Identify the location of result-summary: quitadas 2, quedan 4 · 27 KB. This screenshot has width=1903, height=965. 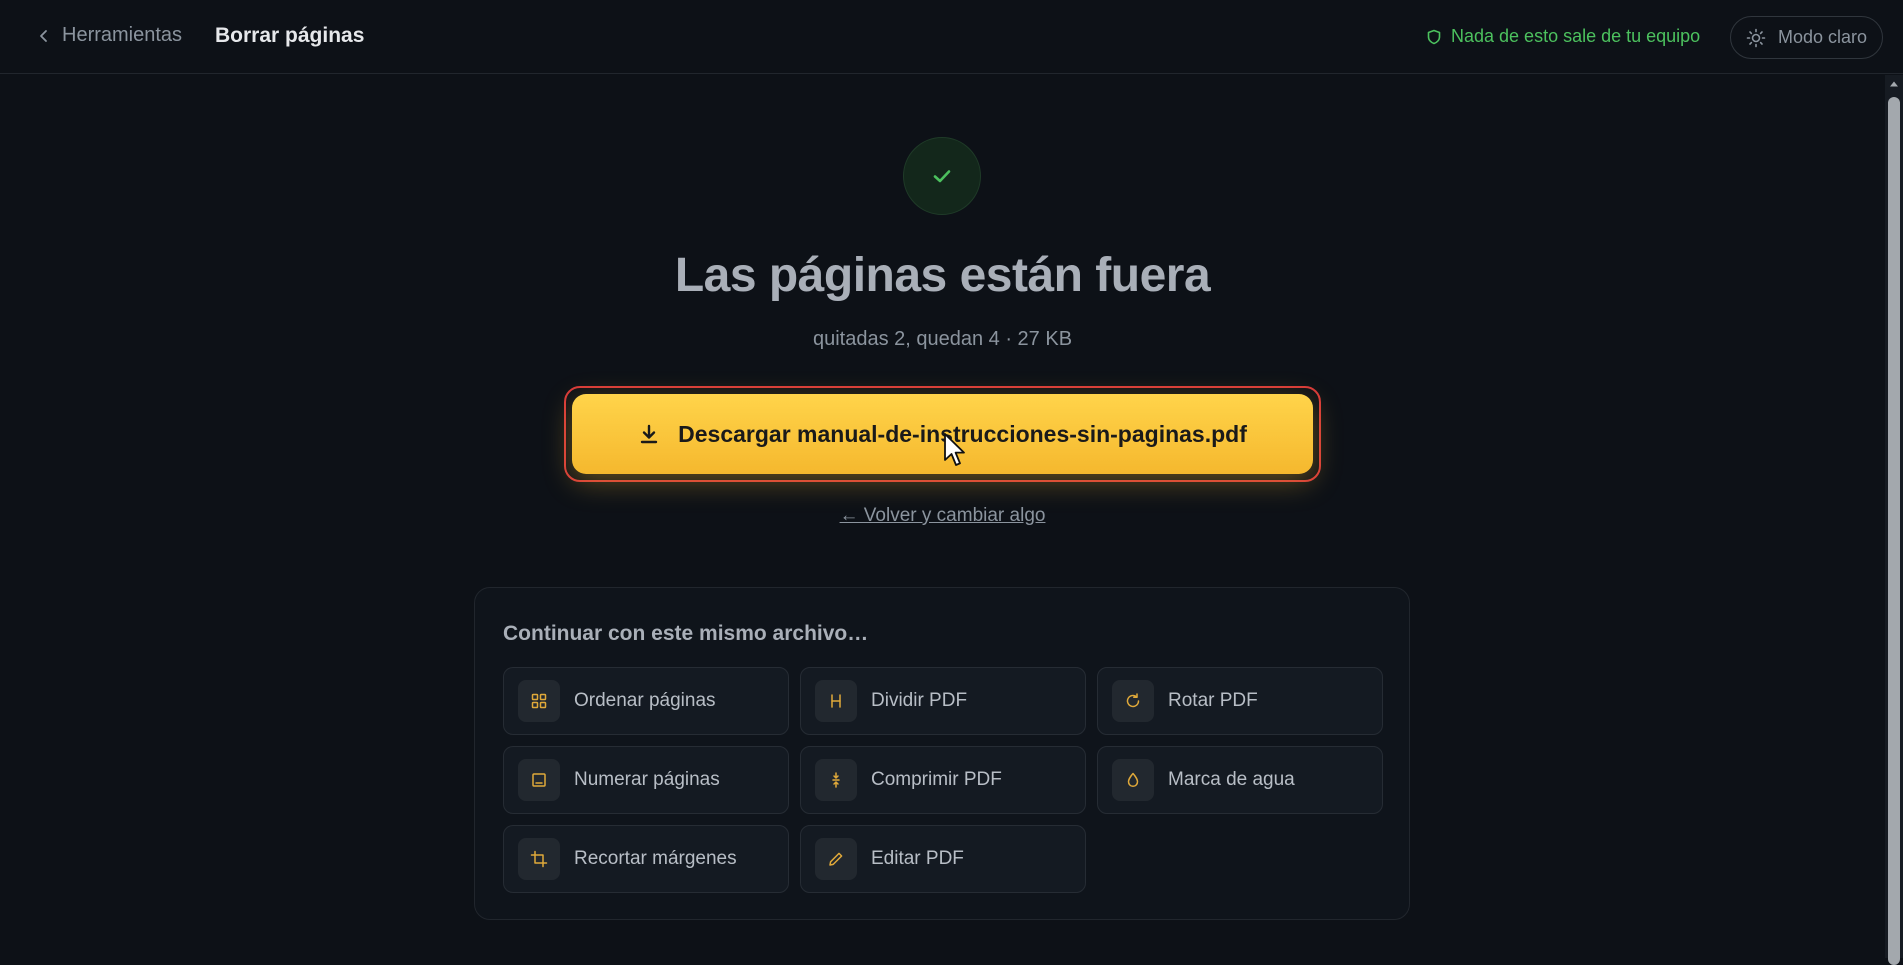
(942, 339).